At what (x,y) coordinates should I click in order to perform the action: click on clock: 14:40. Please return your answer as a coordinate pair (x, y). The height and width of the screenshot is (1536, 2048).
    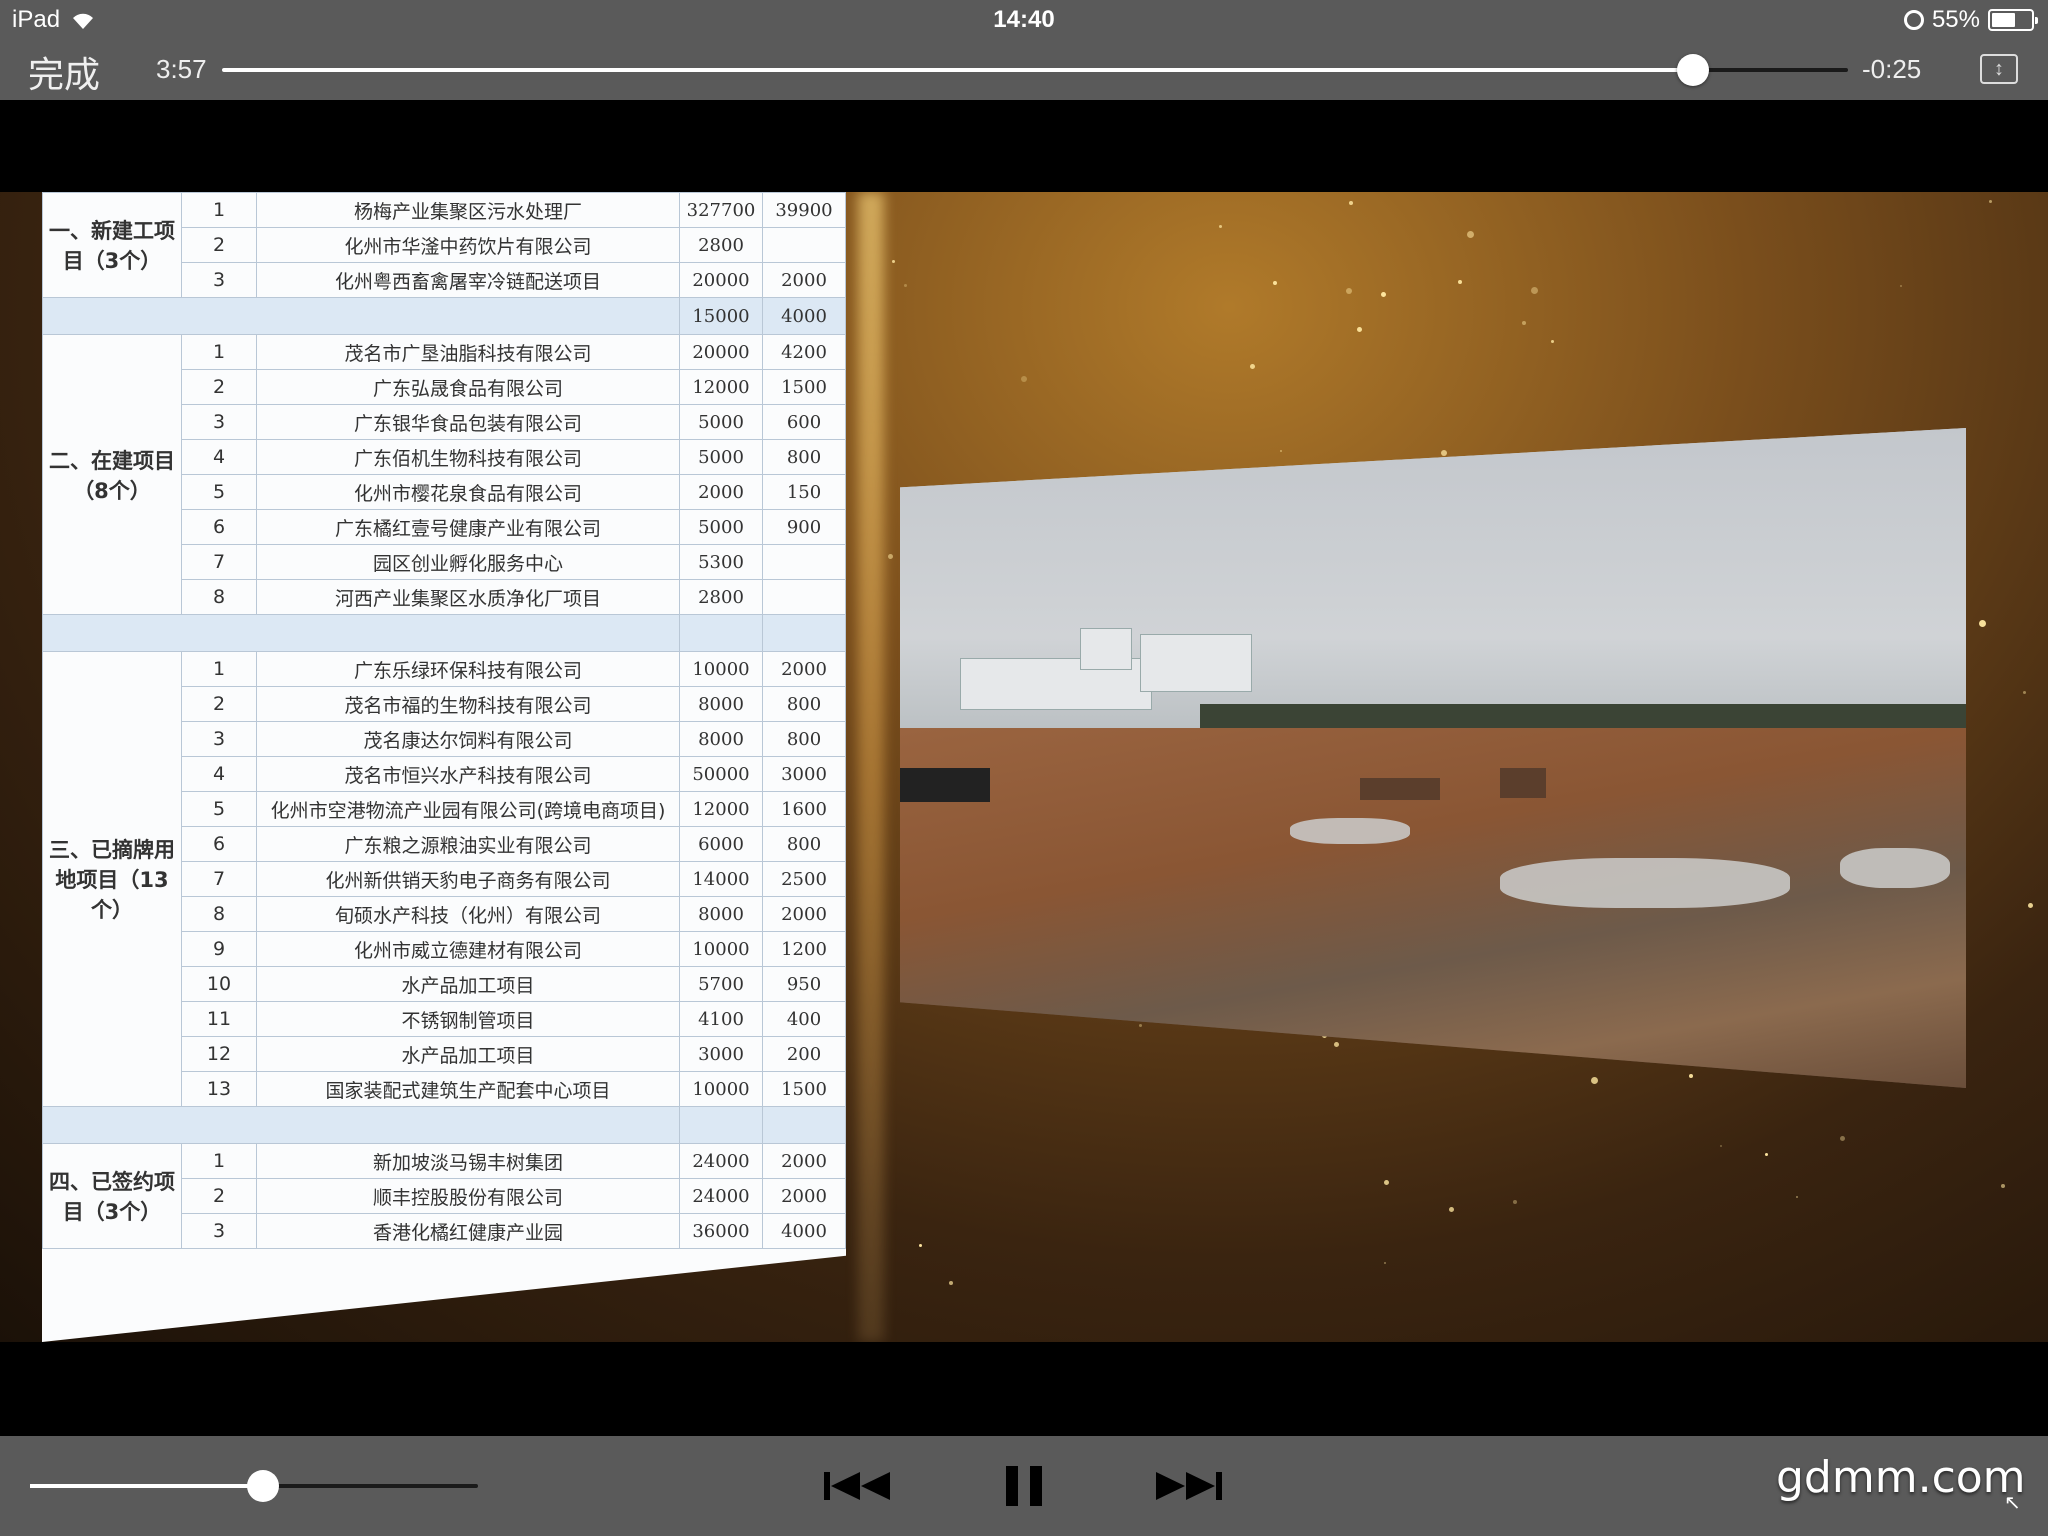
    Looking at the image, I should click on (1024, 19).